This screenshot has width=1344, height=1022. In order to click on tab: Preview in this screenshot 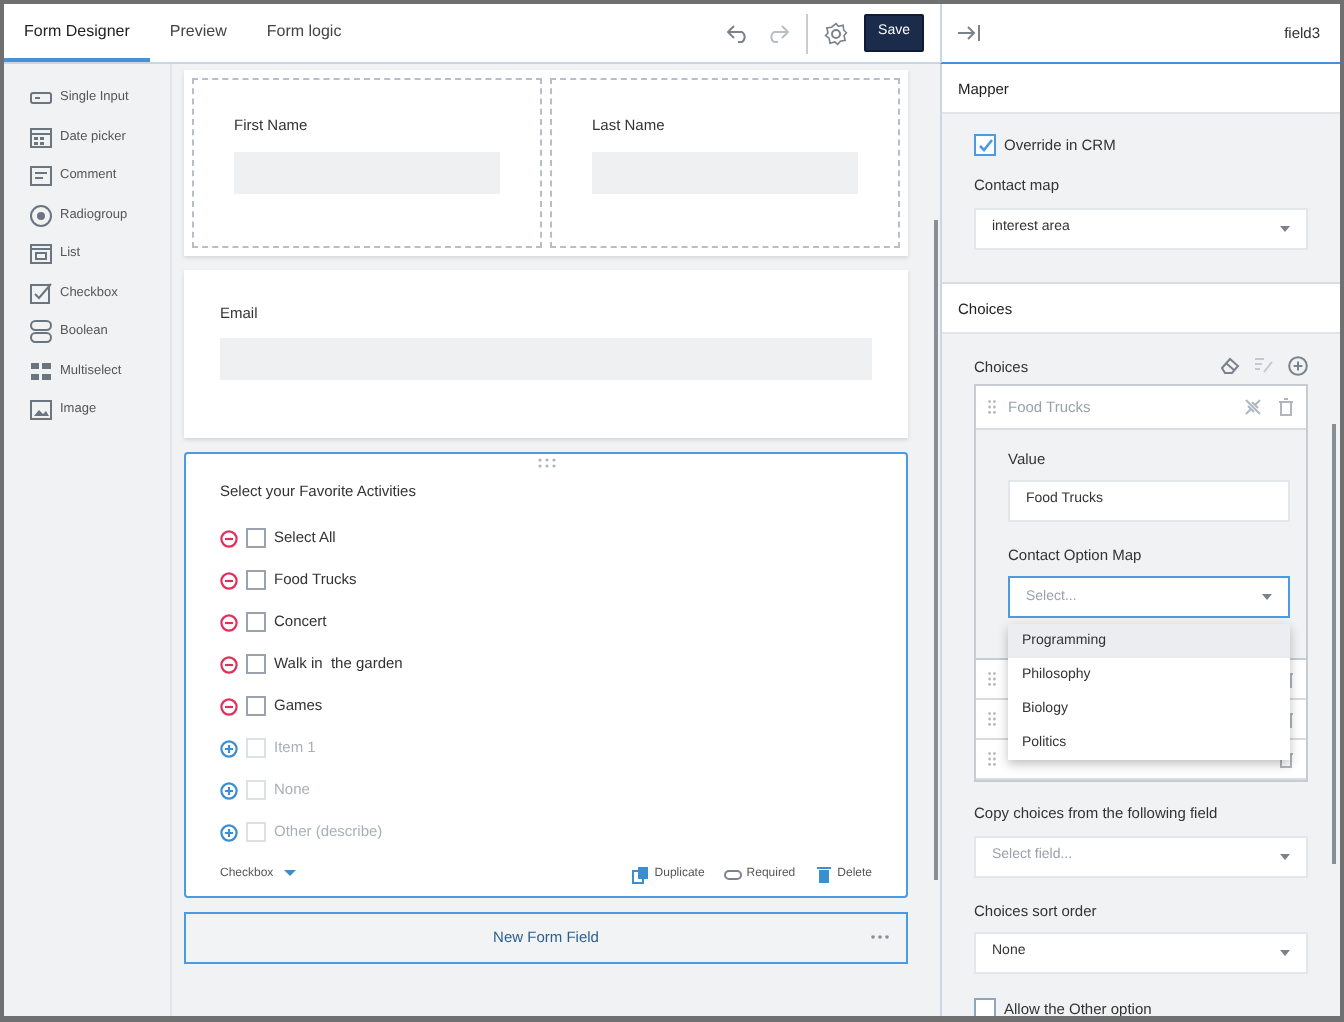, I will do `click(198, 33)`.